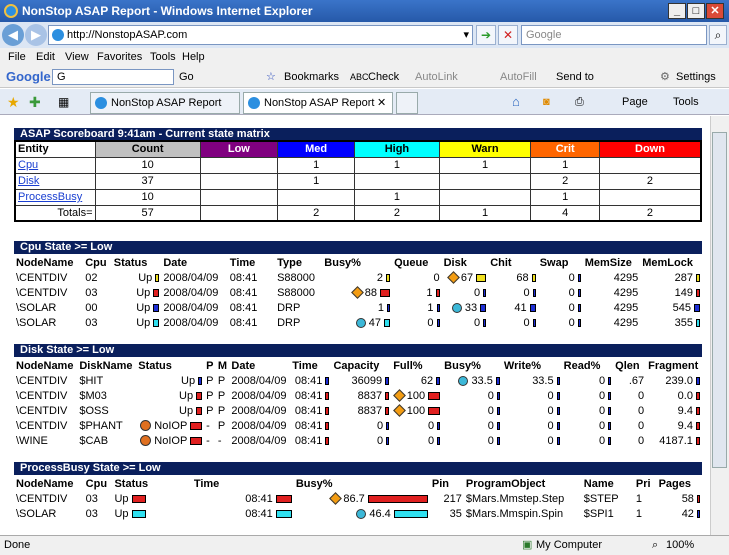  Describe the element at coordinates (298, 322) in the screenshot. I see `cpu-cell: DRP` at that location.